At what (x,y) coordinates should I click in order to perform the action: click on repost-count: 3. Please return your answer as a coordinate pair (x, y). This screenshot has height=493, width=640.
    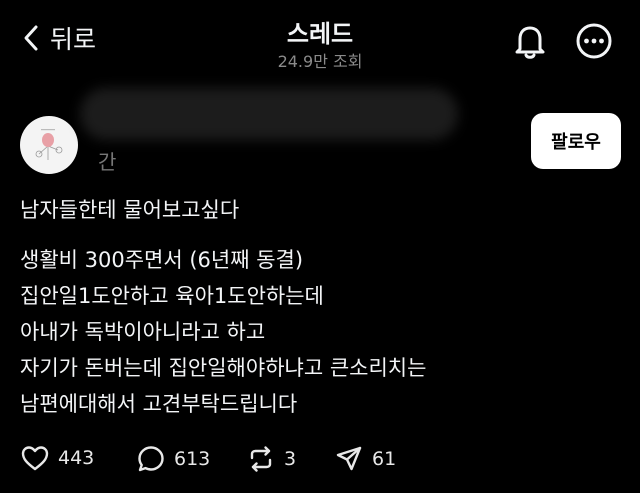
    Looking at the image, I should click on (290, 459).